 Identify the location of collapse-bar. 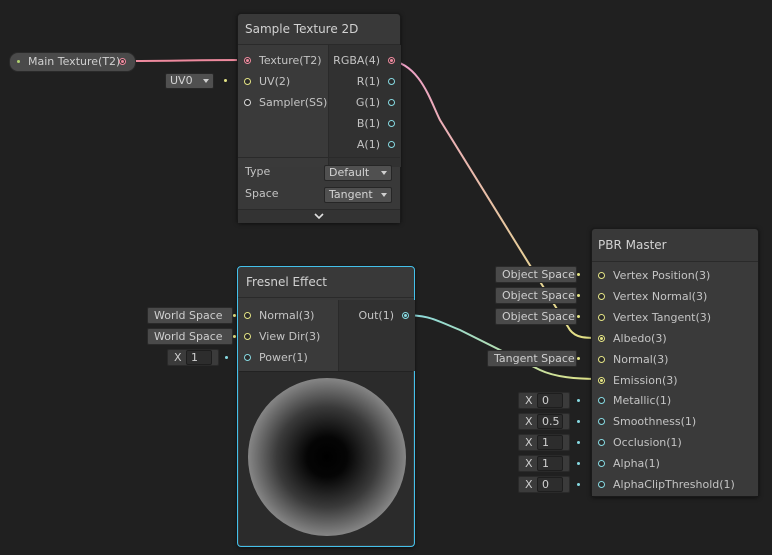
(319, 216).